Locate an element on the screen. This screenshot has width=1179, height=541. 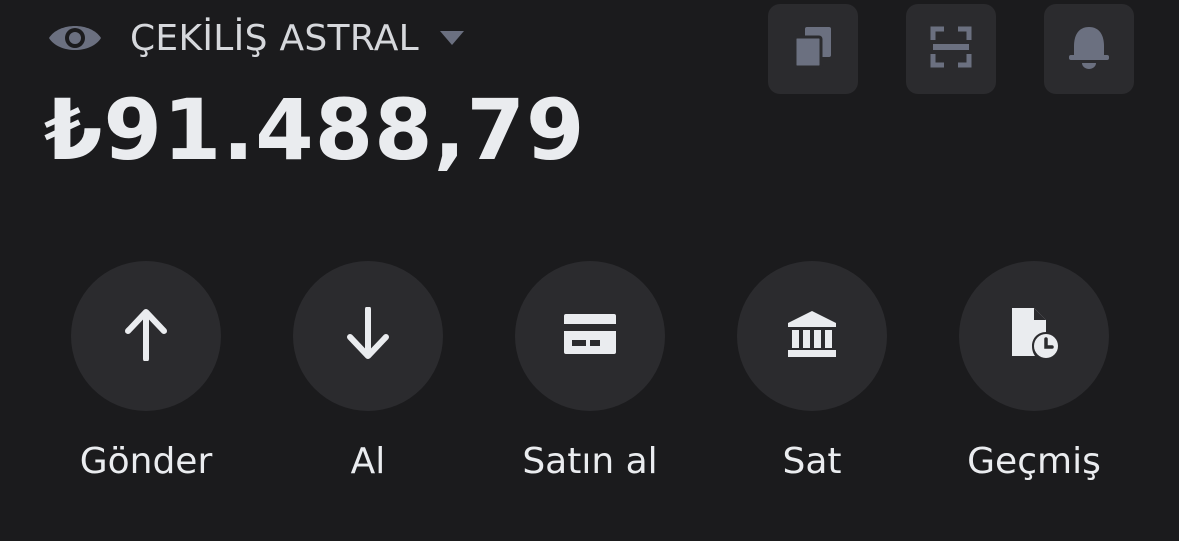
notifications-button is located at coordinates (1089, 49).